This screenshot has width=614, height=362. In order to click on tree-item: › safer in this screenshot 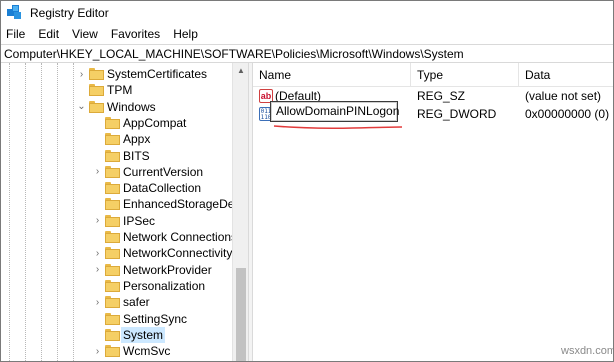, I will do `click(117, 302)`.